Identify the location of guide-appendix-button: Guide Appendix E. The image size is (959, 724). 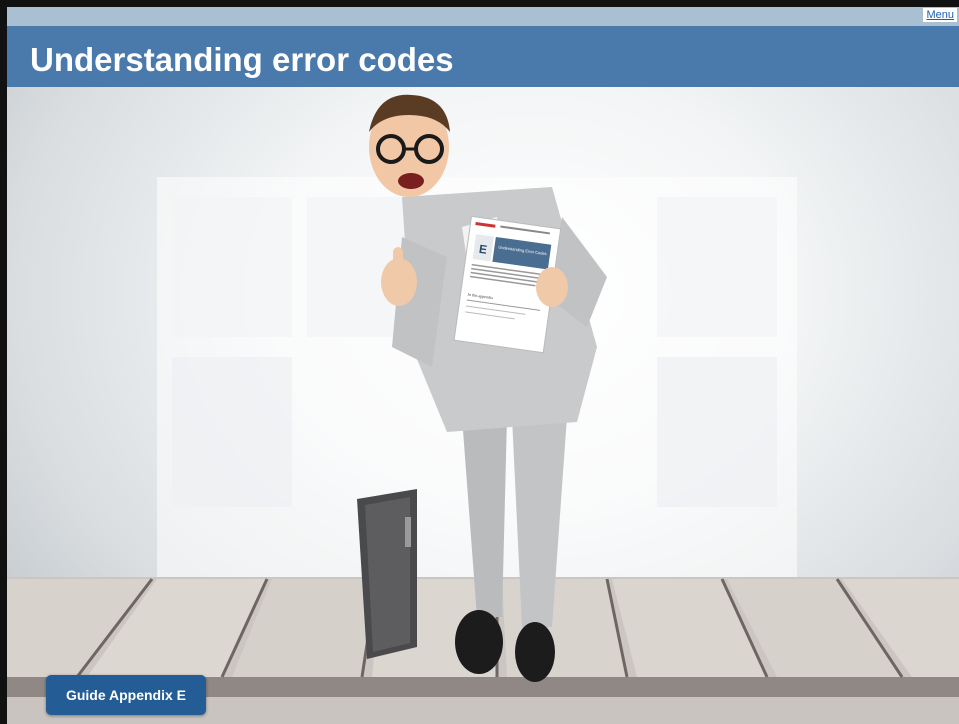
(126, 695).